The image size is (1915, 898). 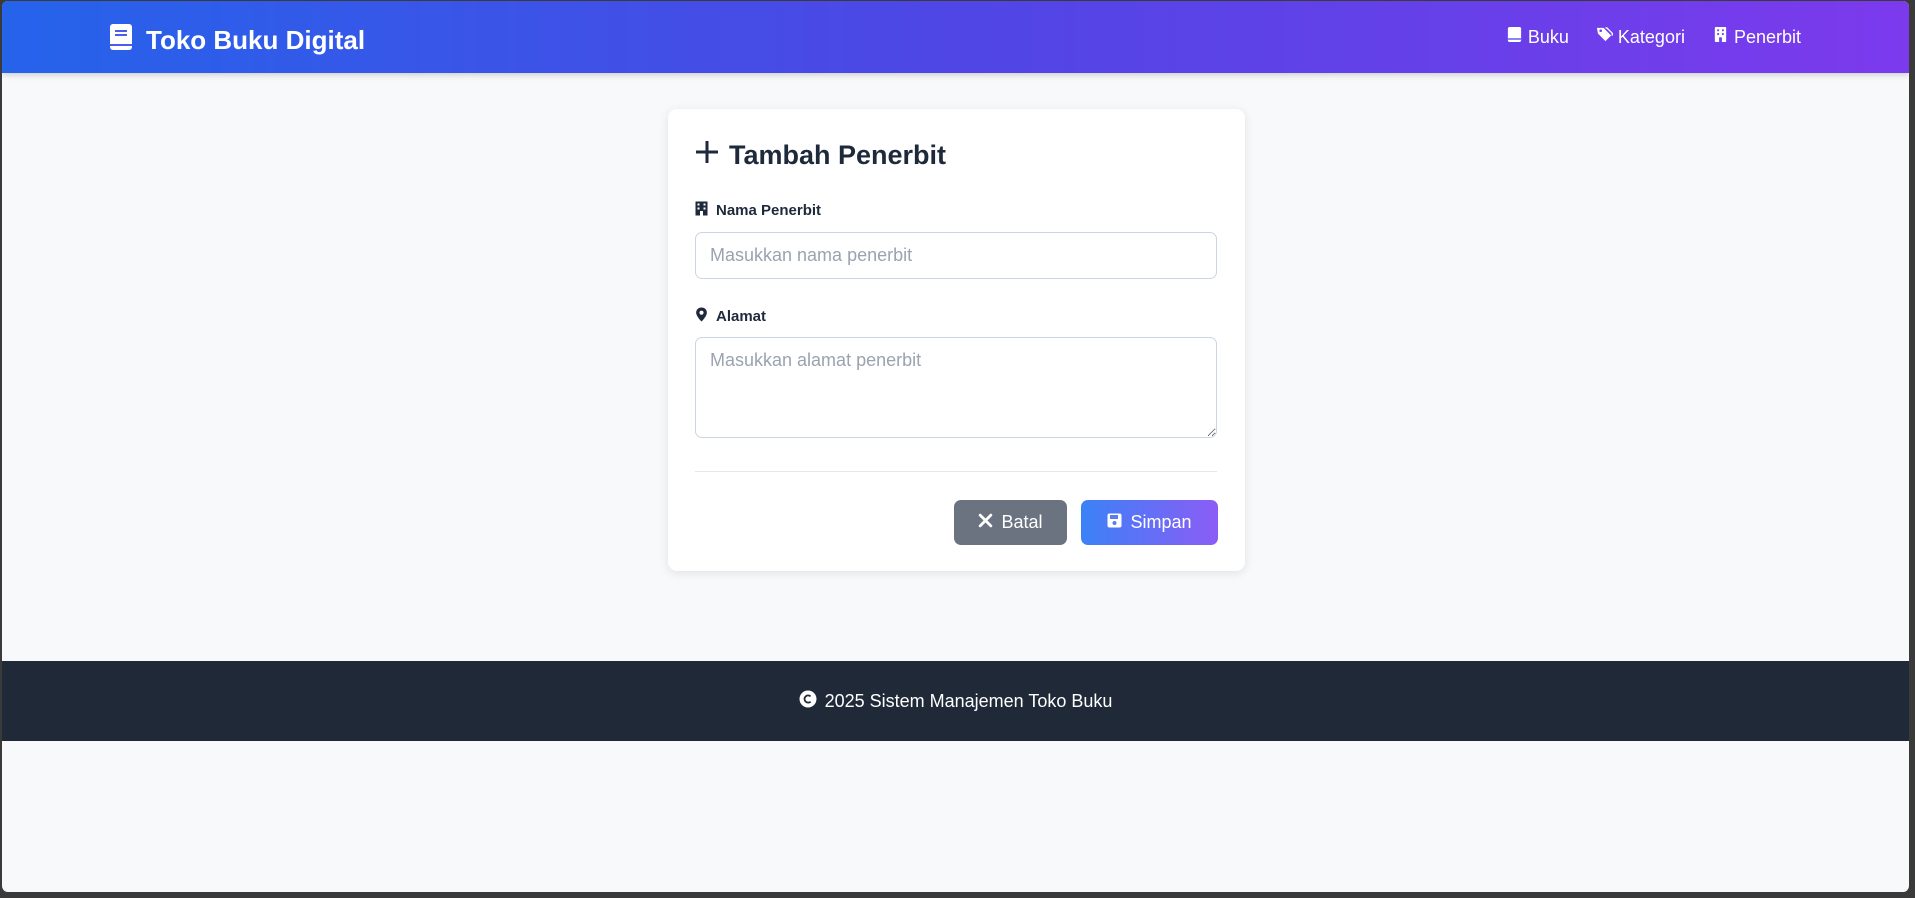 I want to click on top-navbar: Toko Buku Digital Buku Kategori Penerbit, so click(x=955, y=37).